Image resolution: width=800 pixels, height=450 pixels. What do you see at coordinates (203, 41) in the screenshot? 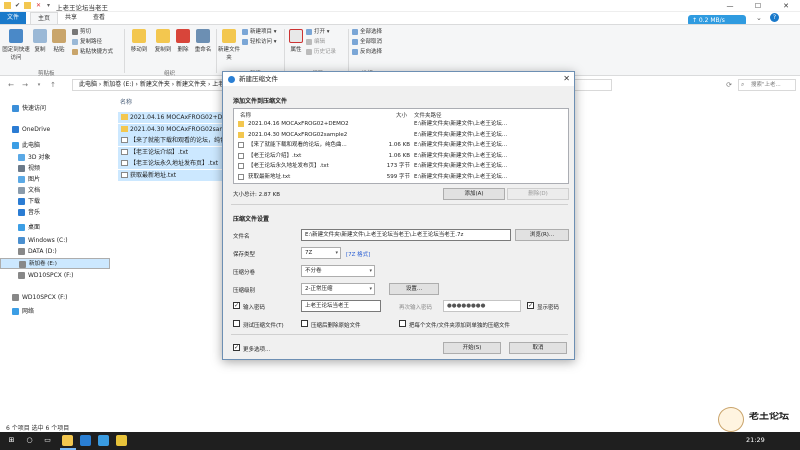
I see `rename-button: 重命名` at bounding box center [203, 41].